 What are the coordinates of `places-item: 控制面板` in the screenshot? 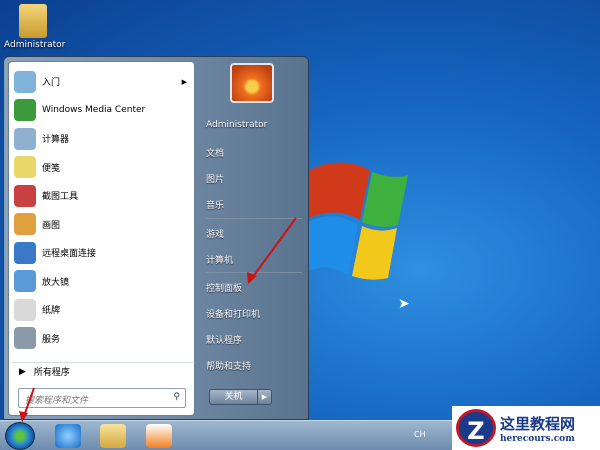 It's located at (224, 287).